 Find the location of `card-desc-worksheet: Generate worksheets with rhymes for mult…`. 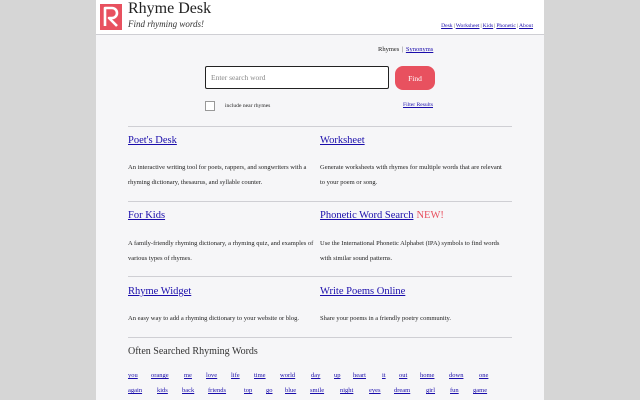

card-desc-worksheet: Generate worksheets with rhymes for mult… is located at coordinates (411, 175).